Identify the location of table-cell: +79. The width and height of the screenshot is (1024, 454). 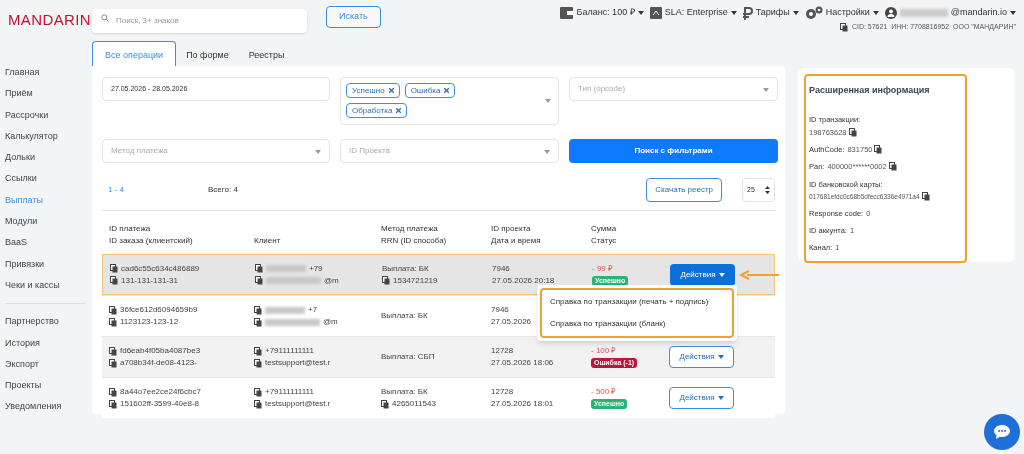
(316, 268).